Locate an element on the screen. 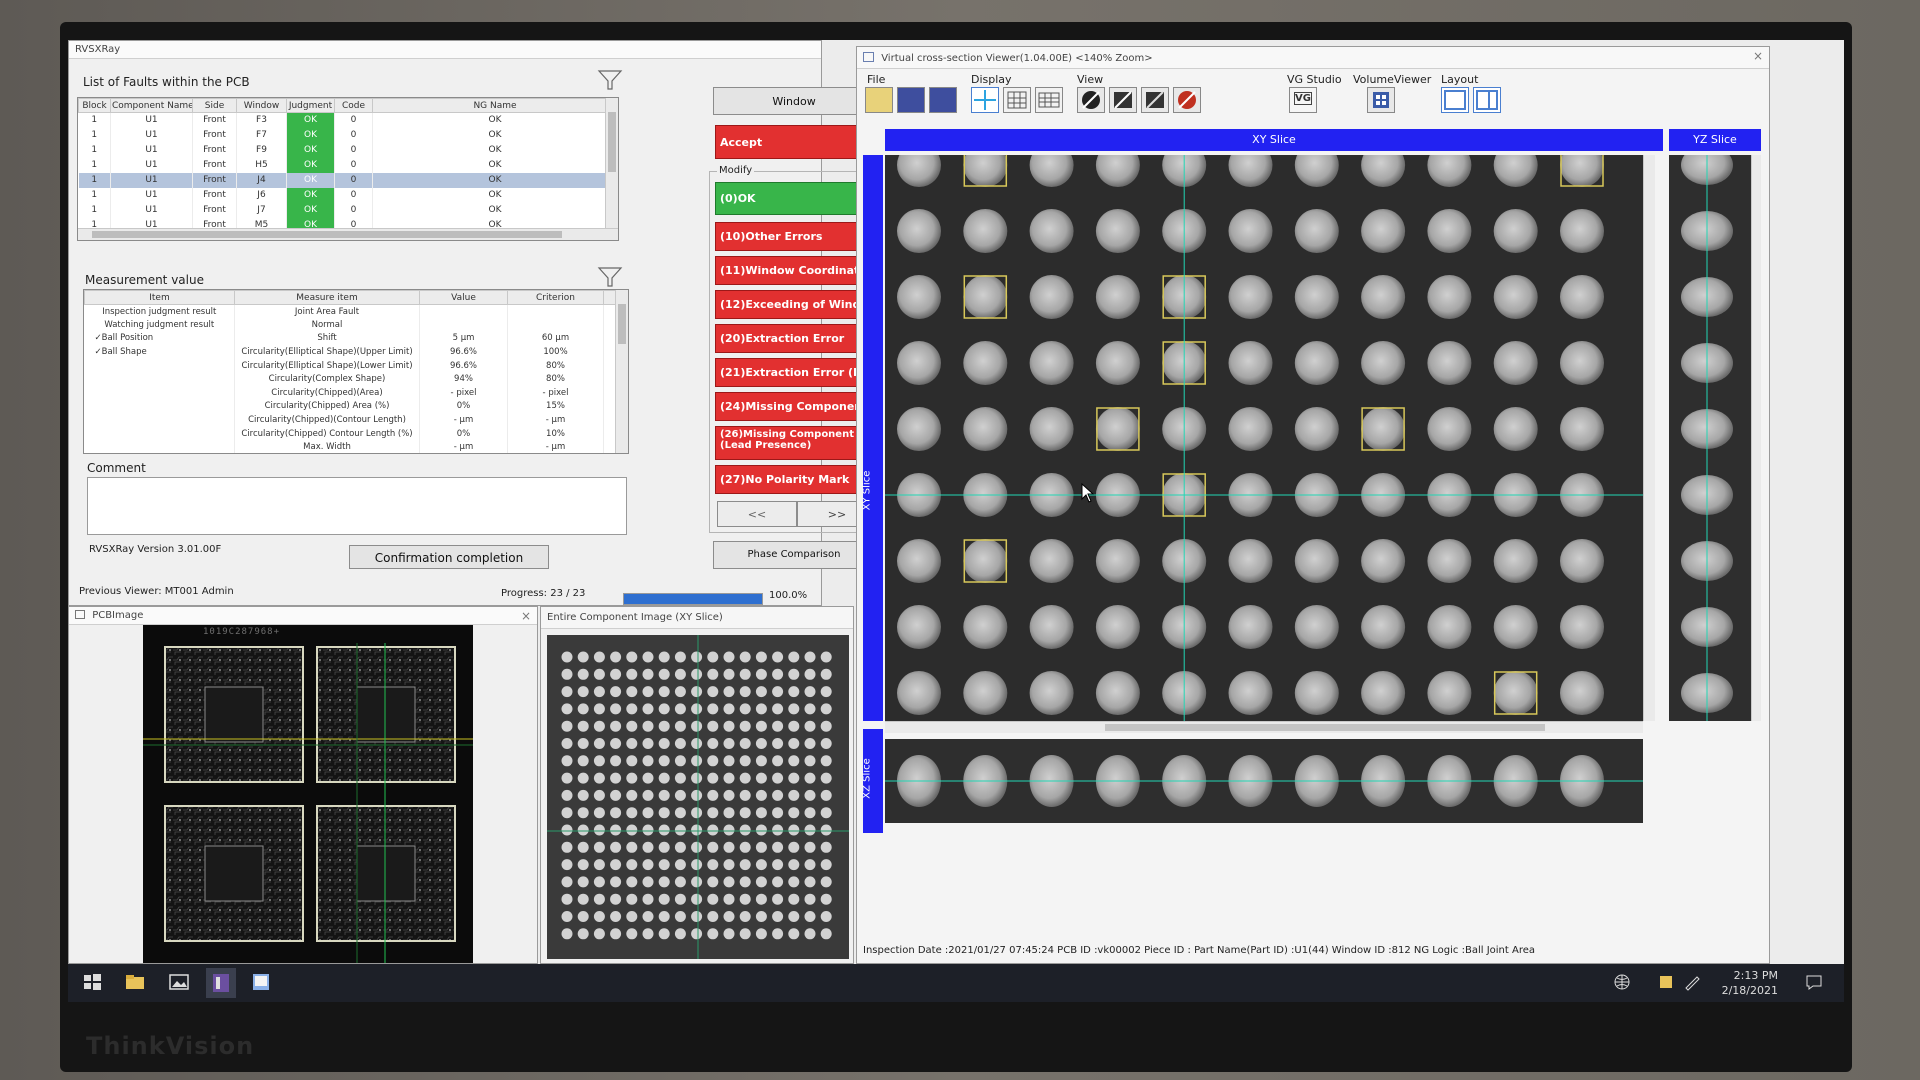  table-row: 1 U1 Front J7 OK 0 OK is located at coordinates (348, 210).